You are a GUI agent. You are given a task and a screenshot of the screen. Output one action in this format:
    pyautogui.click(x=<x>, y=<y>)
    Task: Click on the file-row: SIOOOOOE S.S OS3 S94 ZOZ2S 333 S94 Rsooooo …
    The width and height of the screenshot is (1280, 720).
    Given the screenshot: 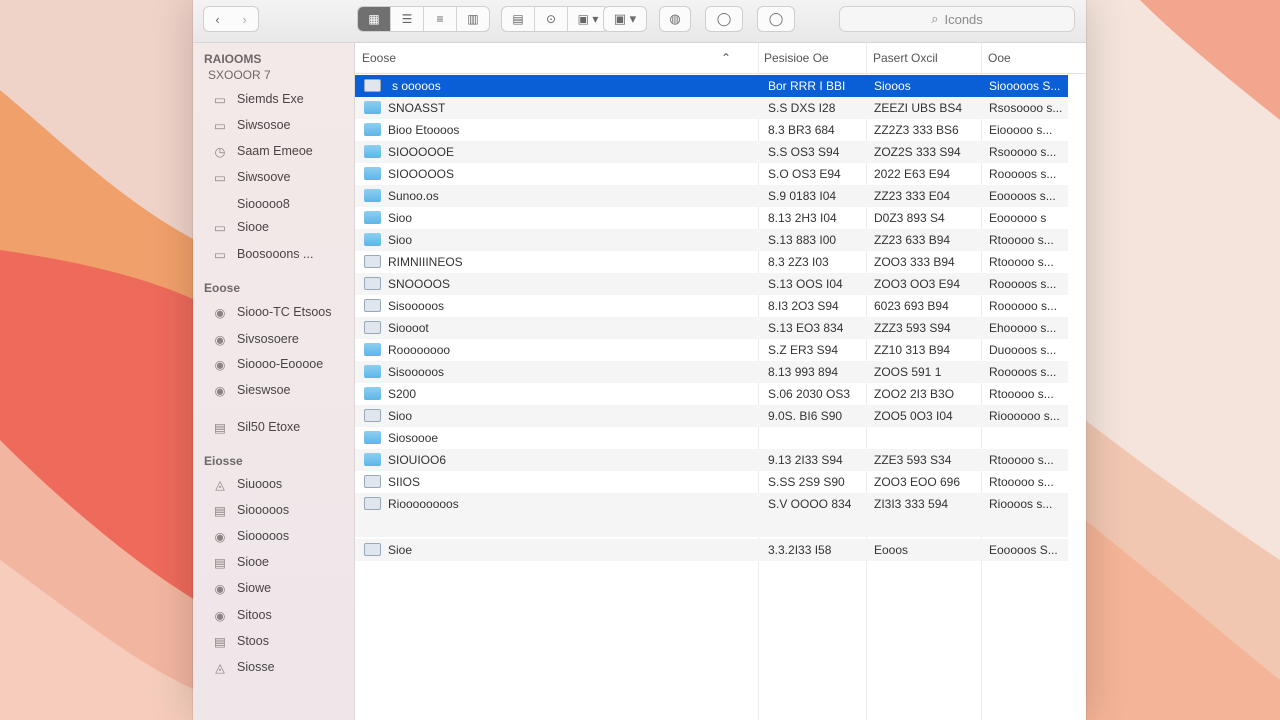 What is the action you would take?
    pyautogui.click(x=711, y=152)
    